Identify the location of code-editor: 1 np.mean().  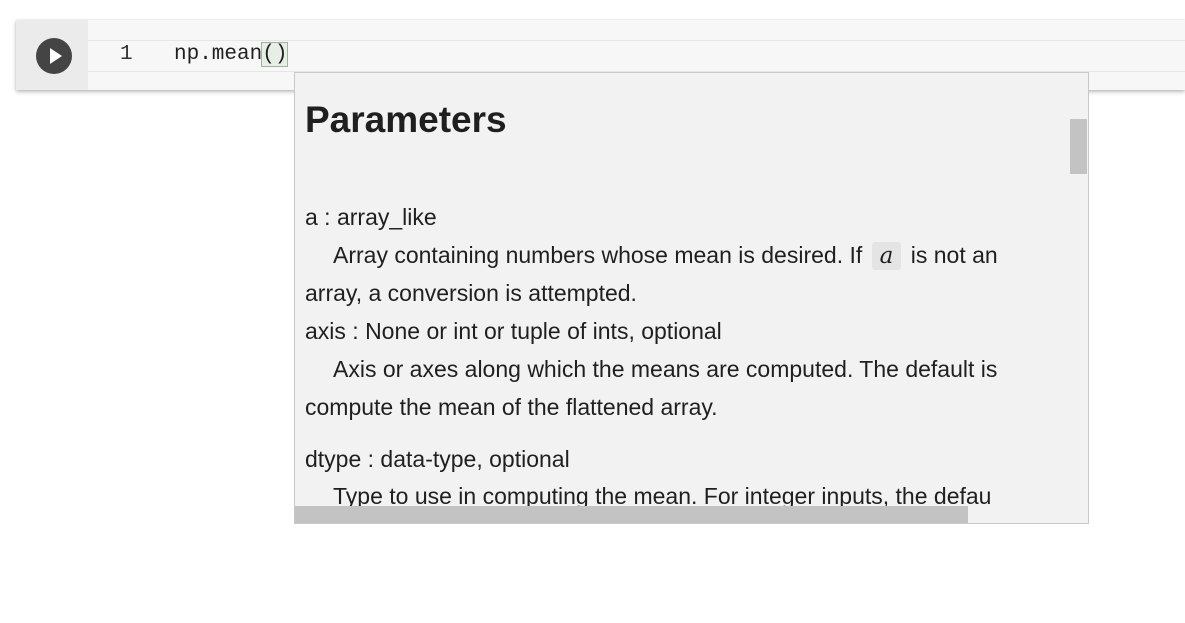
(636, 56).